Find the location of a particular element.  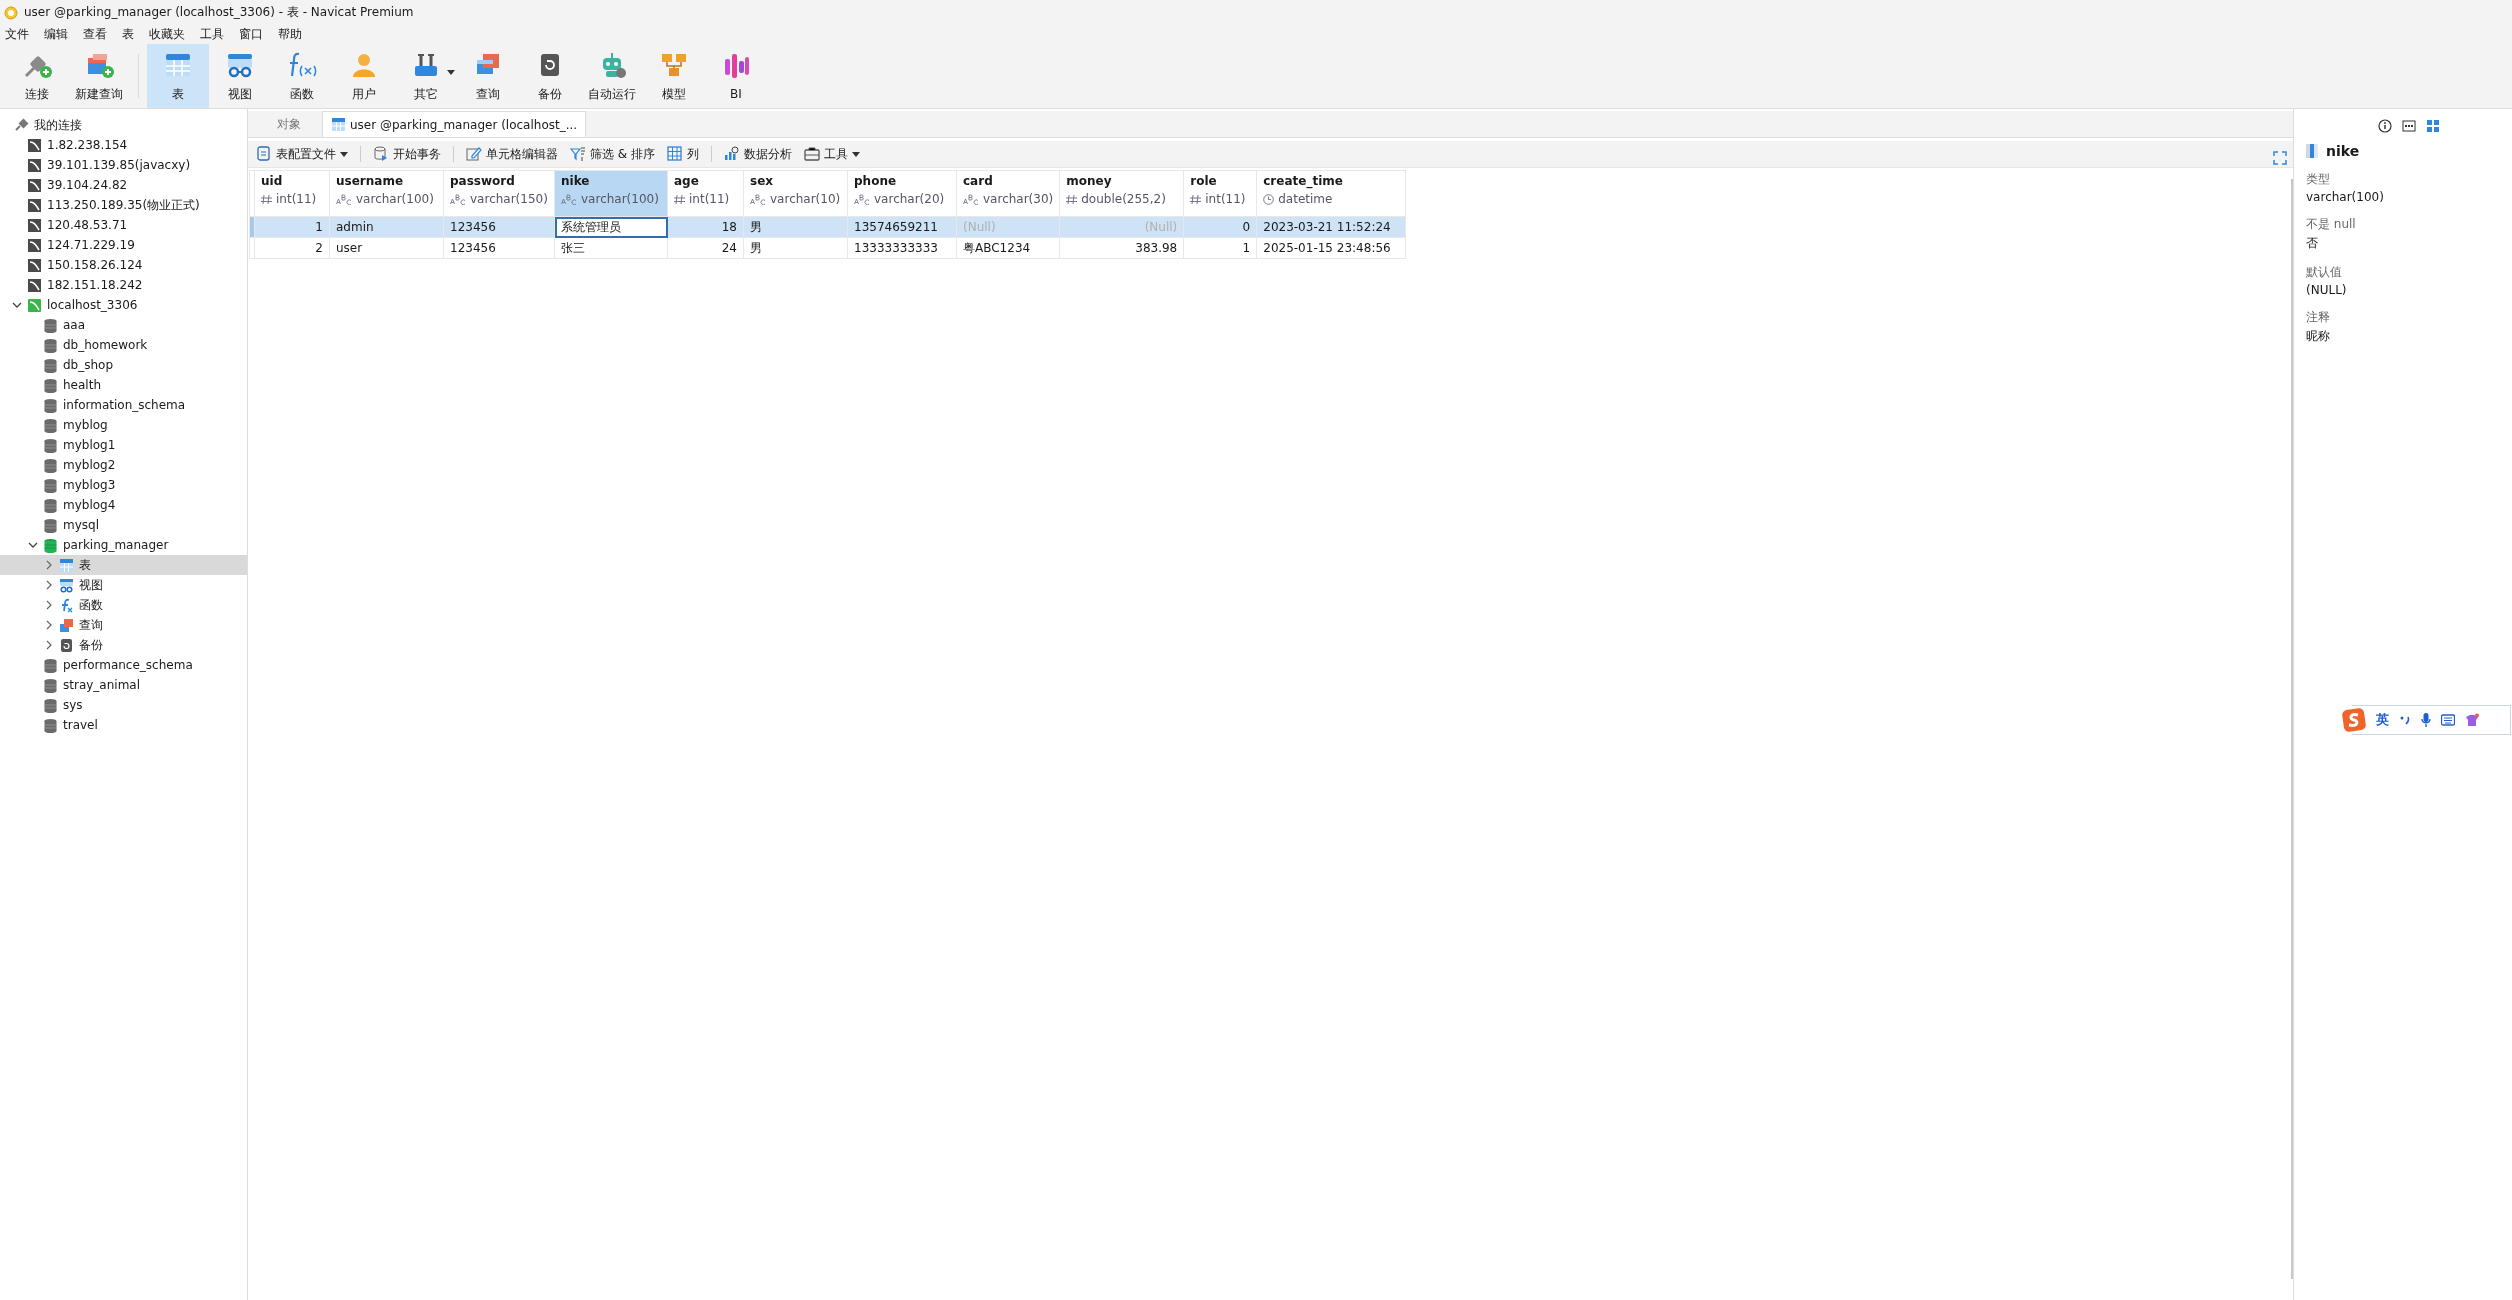

column-type: varchar(100) is located at coordinates (620, 199).